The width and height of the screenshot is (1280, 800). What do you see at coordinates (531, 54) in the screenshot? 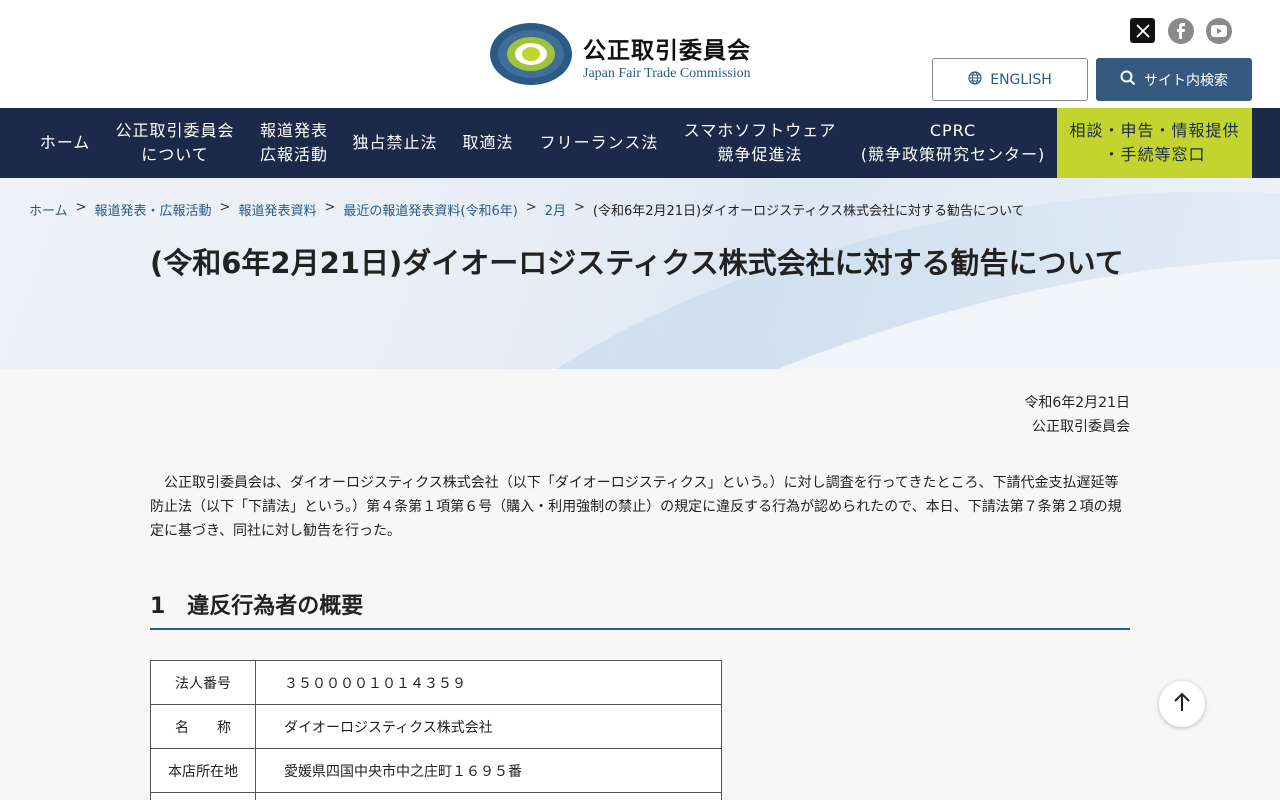
I see `jftc-logo-icon` at bounding box center [531, 54].